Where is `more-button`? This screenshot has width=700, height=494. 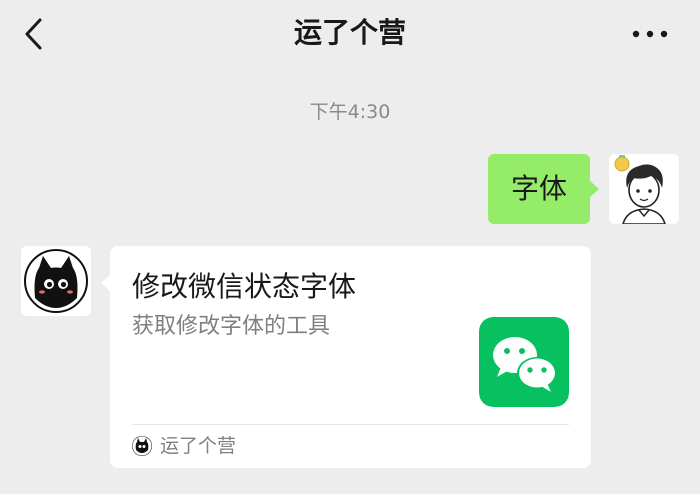
more-button is located at coordinates (650, 34).